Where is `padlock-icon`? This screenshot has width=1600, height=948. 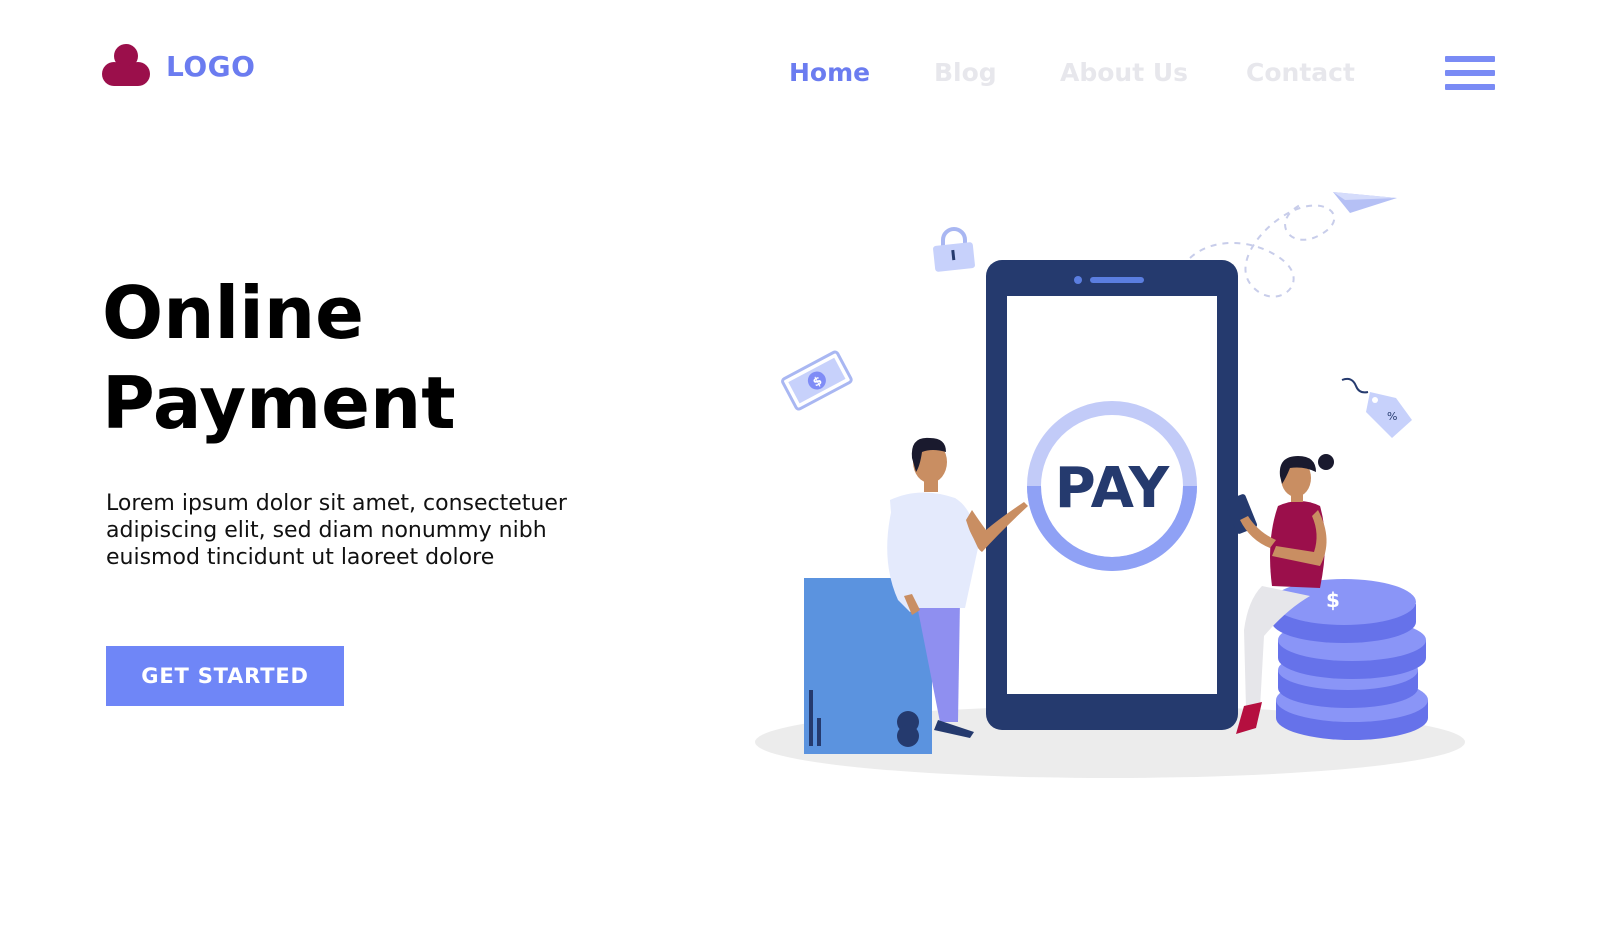
padlock-icon is located at coordinates (954, 249).